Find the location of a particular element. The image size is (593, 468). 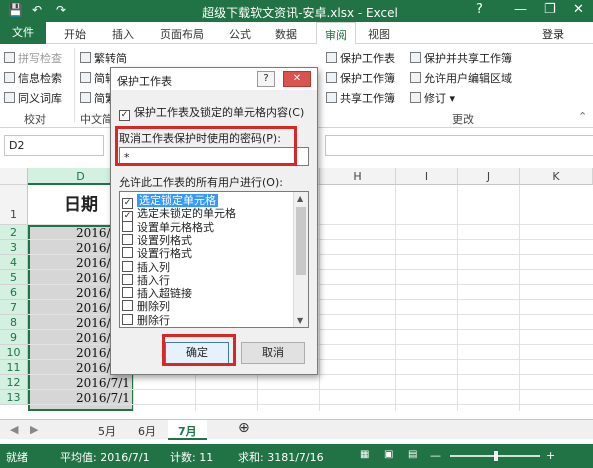

tab-home: 开始 is located at coordinates (75, 34).